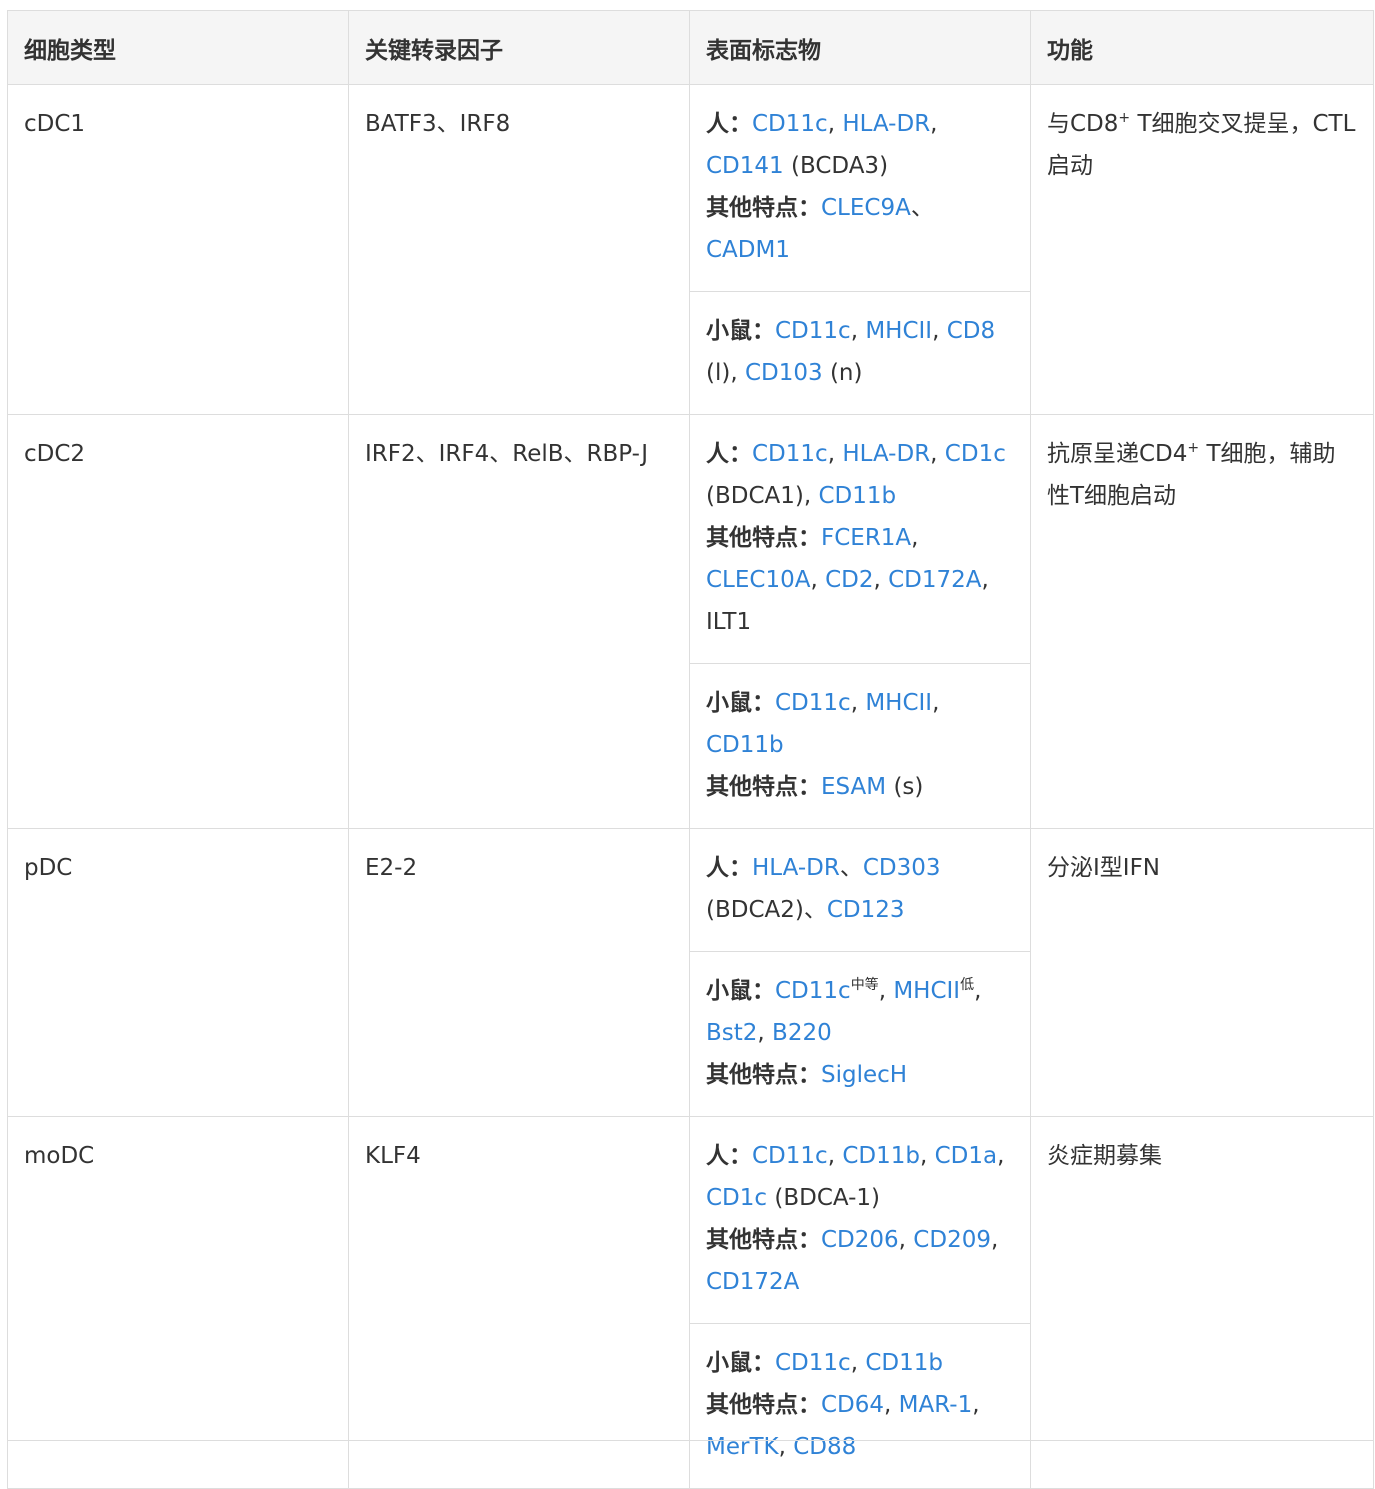  Describe the element at coordinates (519, 249) in the screenshot. I see `transcription-factors: BATF3、IRF8` at that location.